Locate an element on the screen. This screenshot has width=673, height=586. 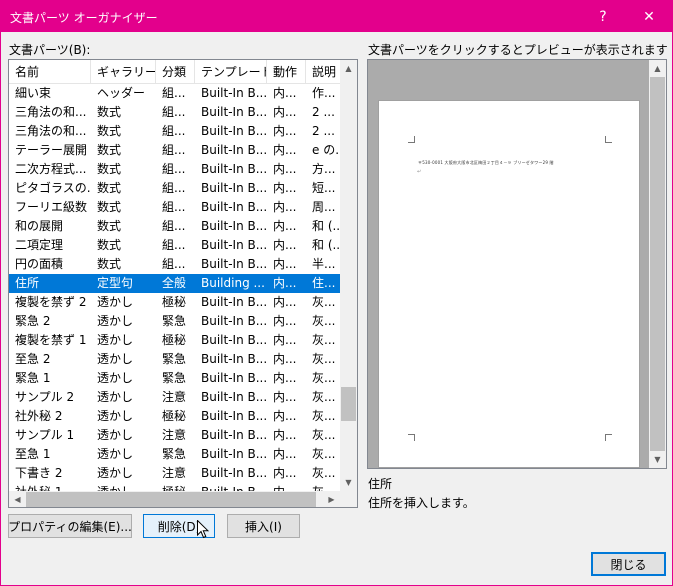
cell-category: 極秘 is located at coordinates (174, 302).